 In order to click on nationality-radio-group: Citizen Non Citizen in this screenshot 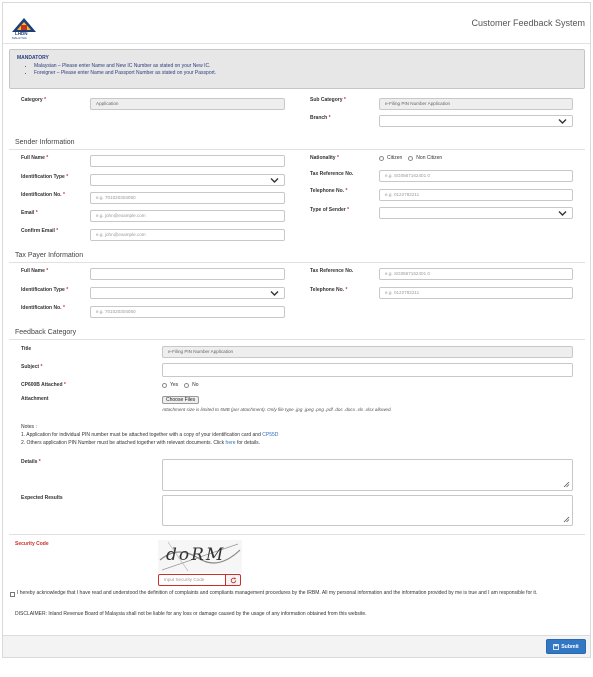, I will do `click(410, 158)`.